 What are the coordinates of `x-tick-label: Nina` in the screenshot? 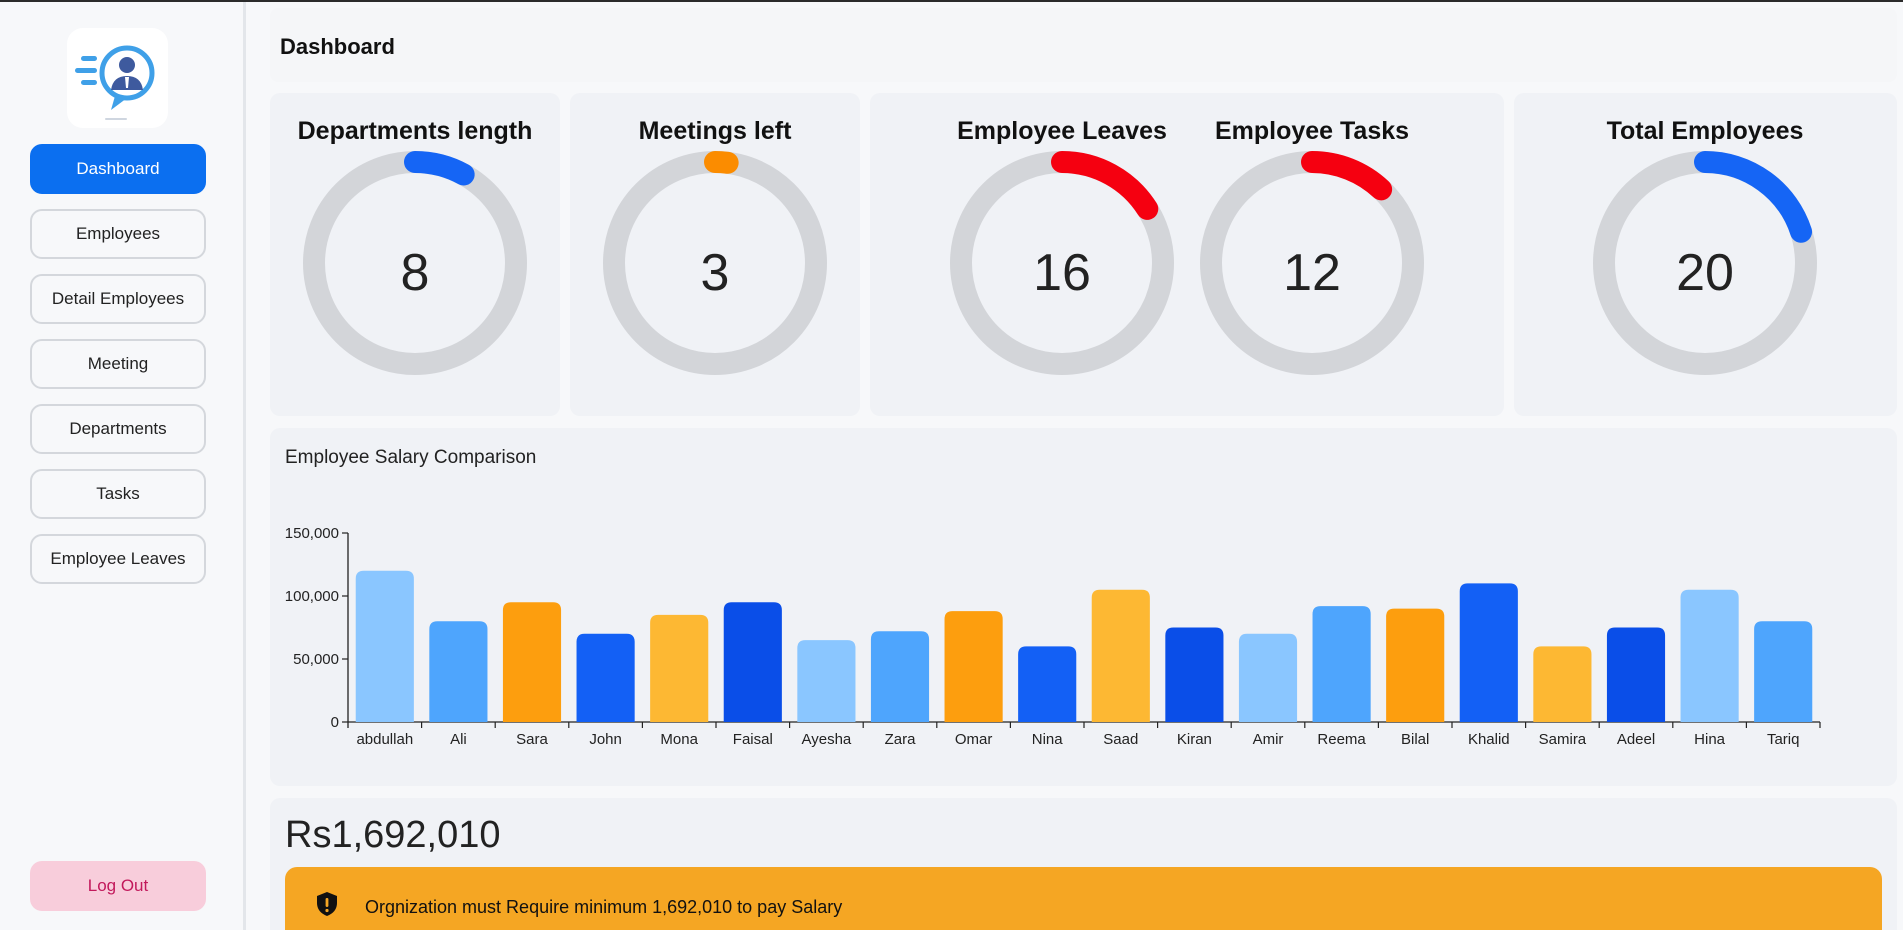 It's located at (1048, 739).